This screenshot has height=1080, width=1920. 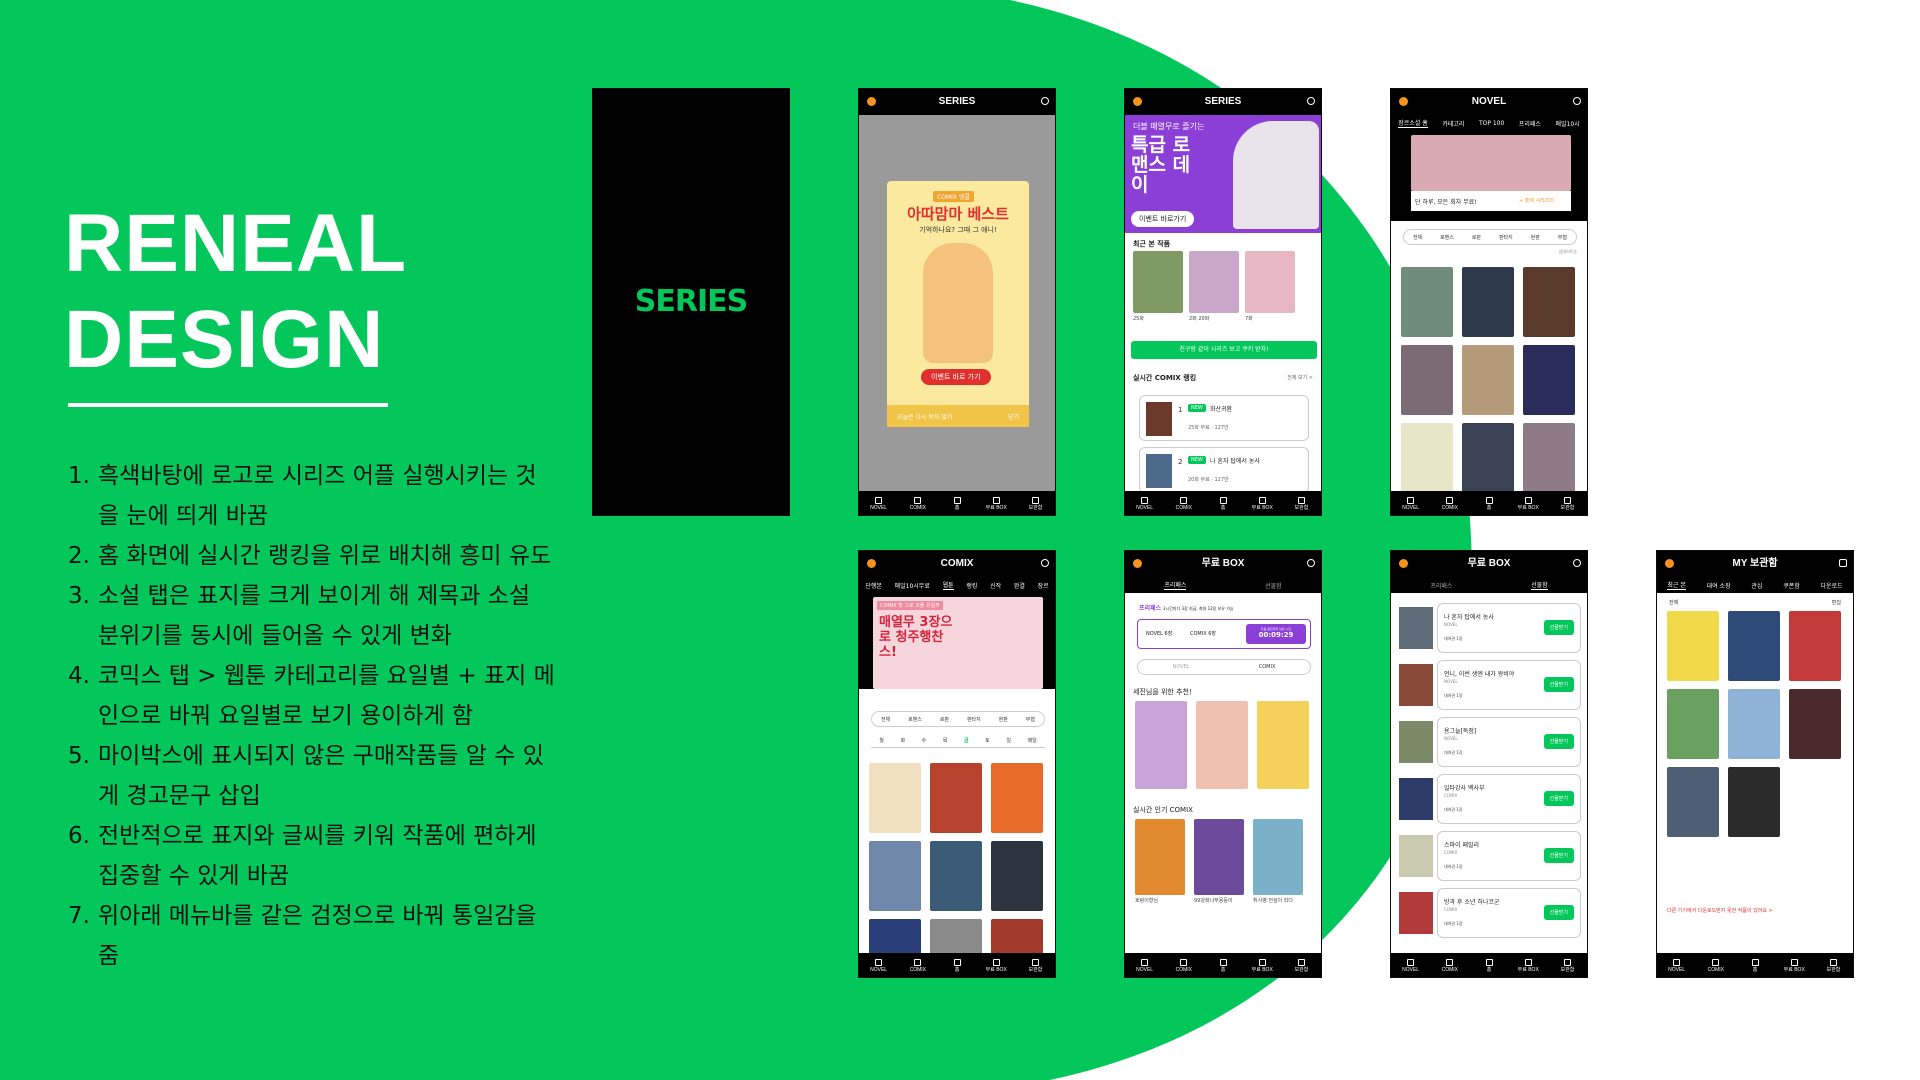 What do you see at coordinates (1413, 123) in the screenshot?
I see `tab-genre-home: 장르소설 홈` at bounding box center [1413, 123].